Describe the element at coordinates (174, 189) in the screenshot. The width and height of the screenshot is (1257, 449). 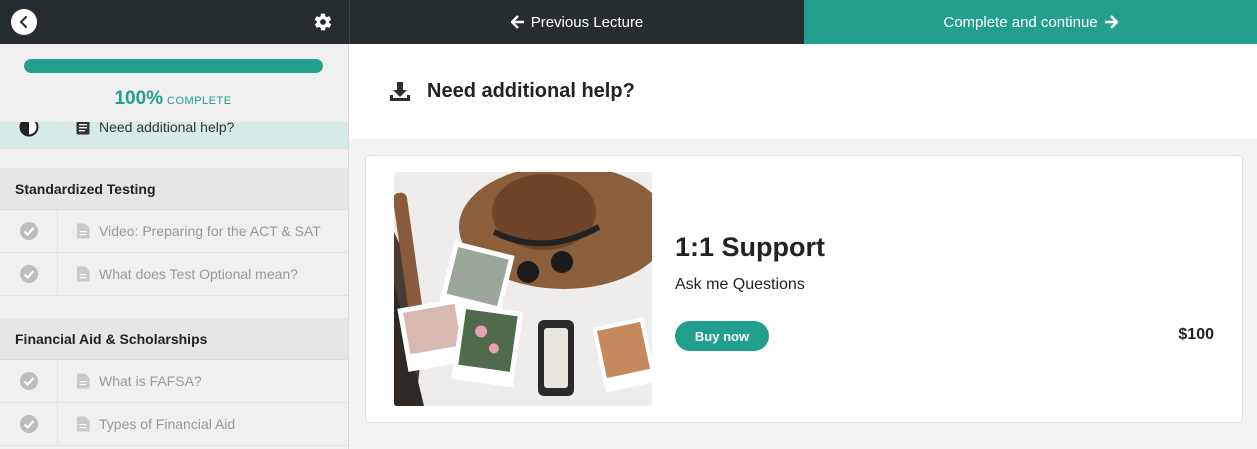
I see `section-header: Standardized Testing` at that location.